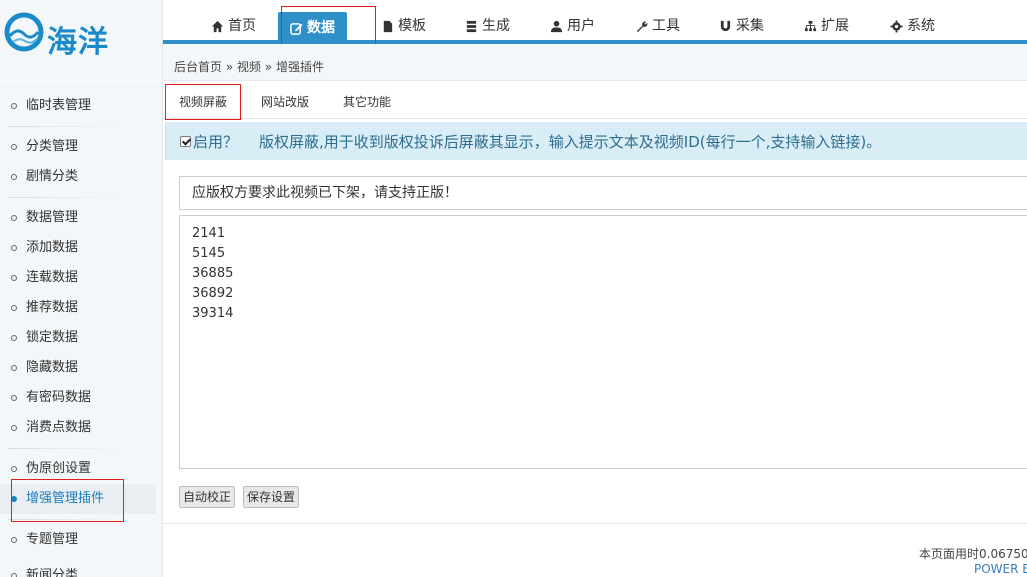 The width and height of the screenshot is (1027, 577). I want to click on sidebar-item-topic: 专题管理, so click(81, 540).